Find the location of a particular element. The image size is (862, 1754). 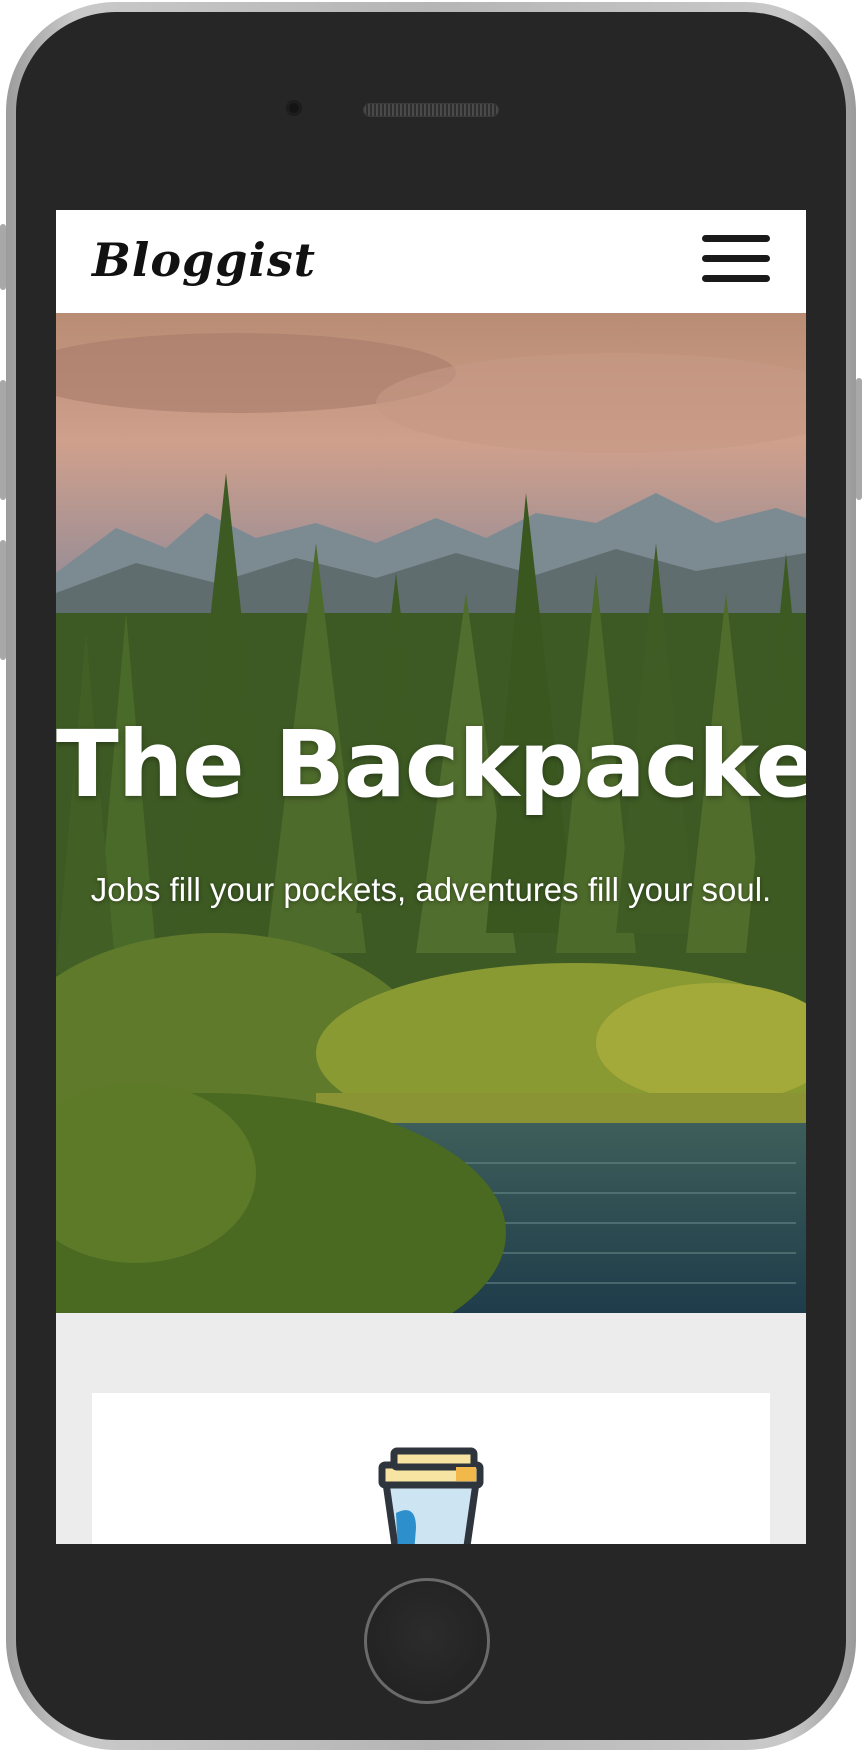

front-camera is located at coordinates (294, 108).